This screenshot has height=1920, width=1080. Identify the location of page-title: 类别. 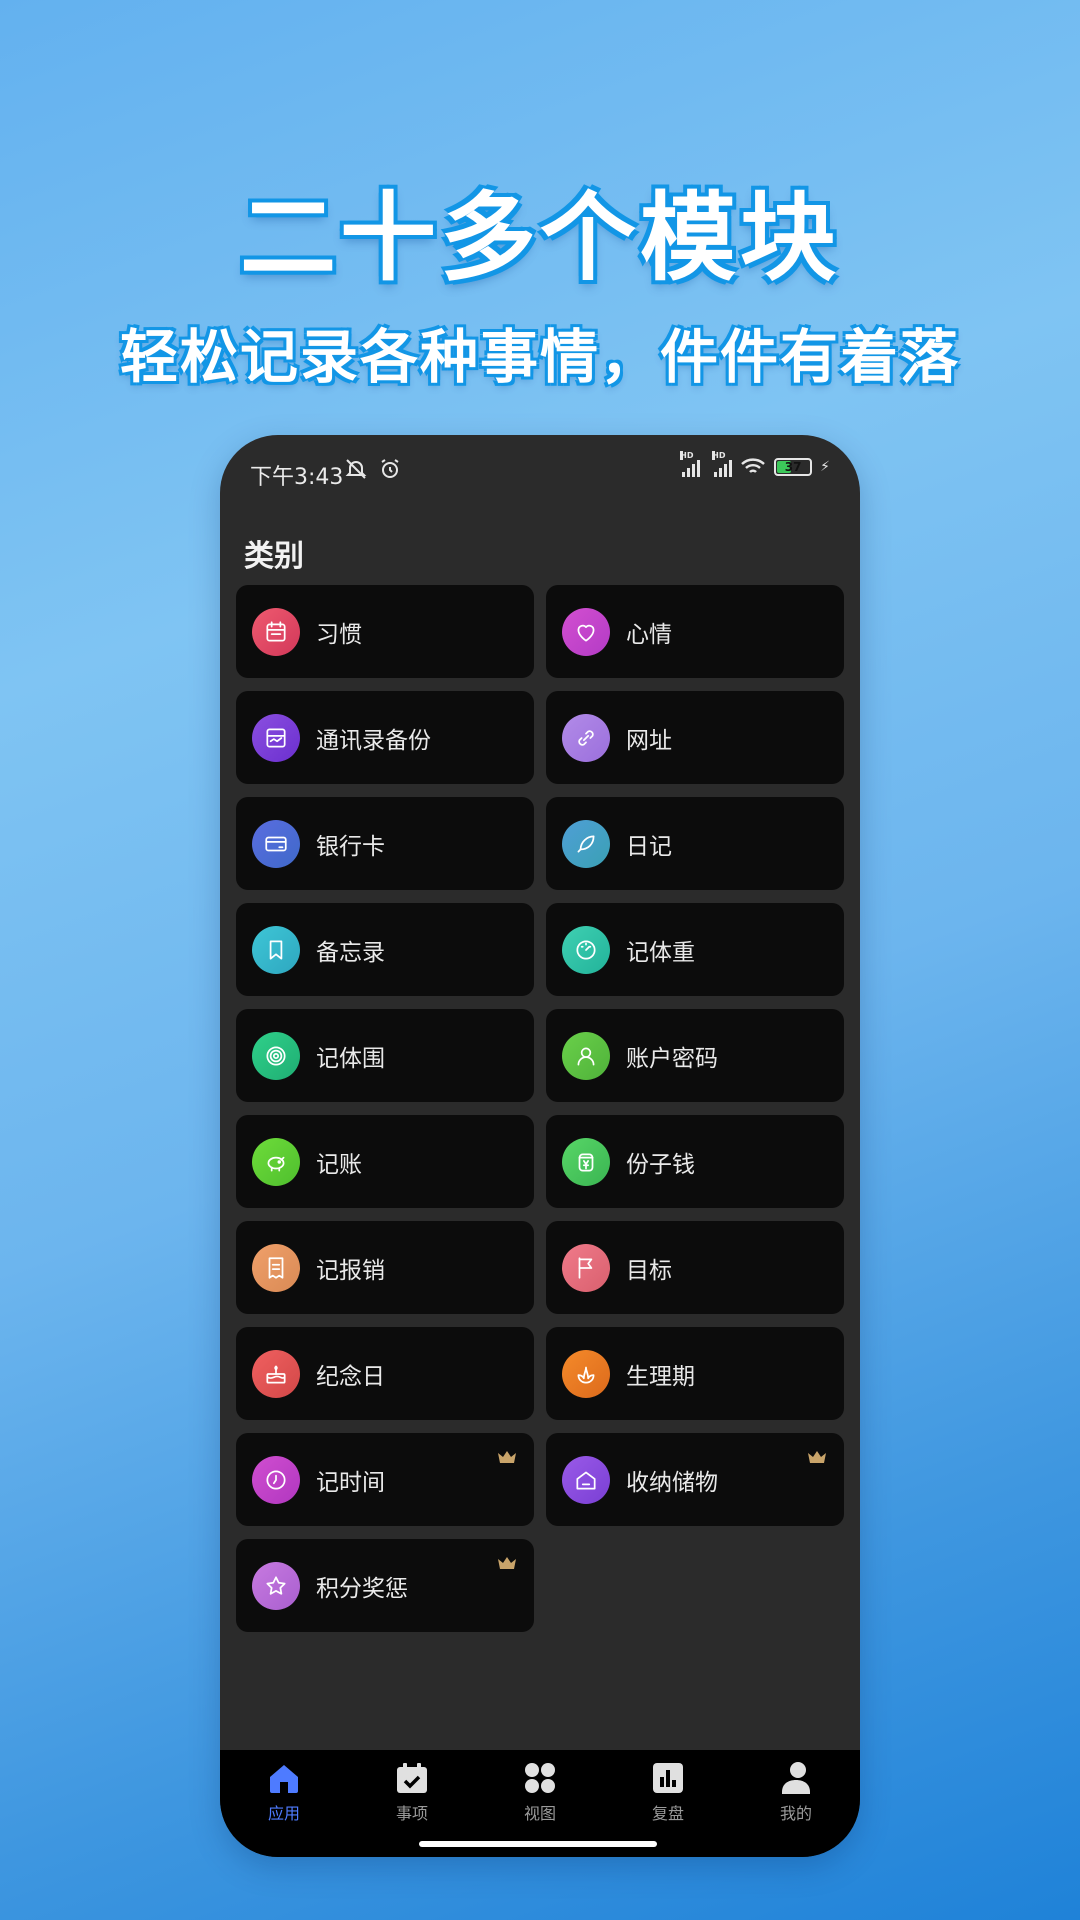
(274, 556).